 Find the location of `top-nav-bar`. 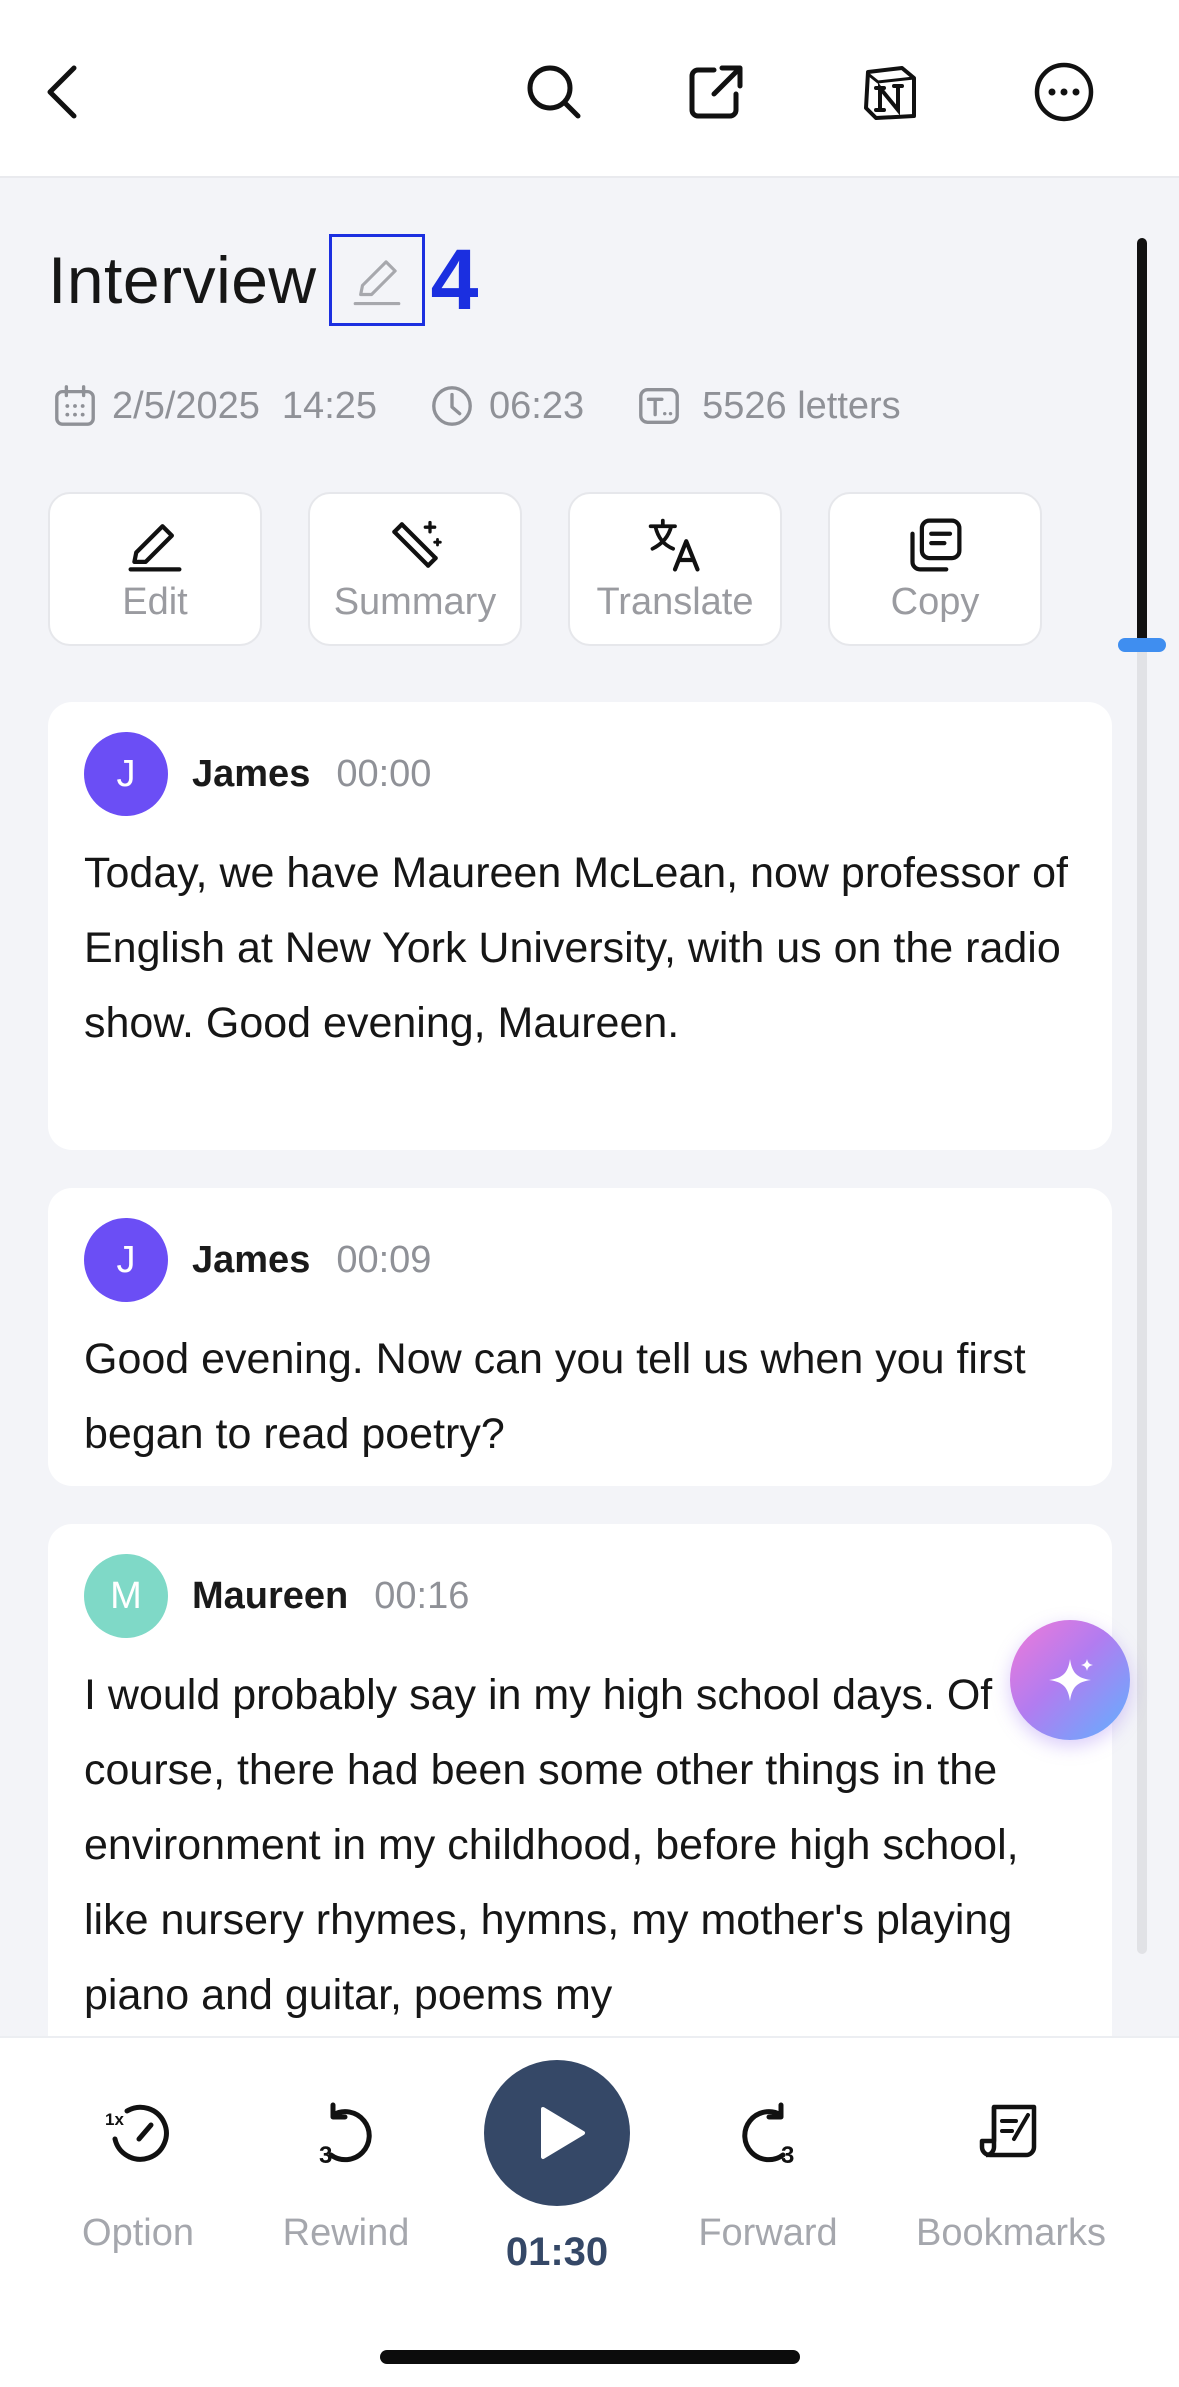

top-nav-bar is located at coordinates (589, 89).